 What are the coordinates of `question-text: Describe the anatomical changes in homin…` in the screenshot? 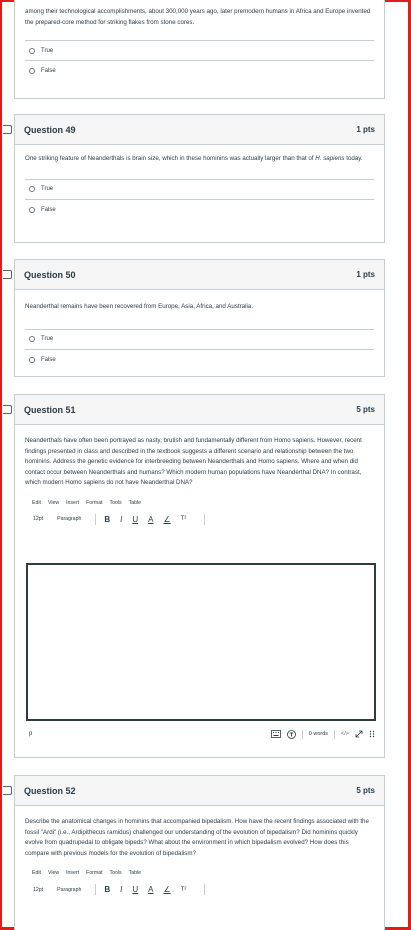 It's located at (197, 837).